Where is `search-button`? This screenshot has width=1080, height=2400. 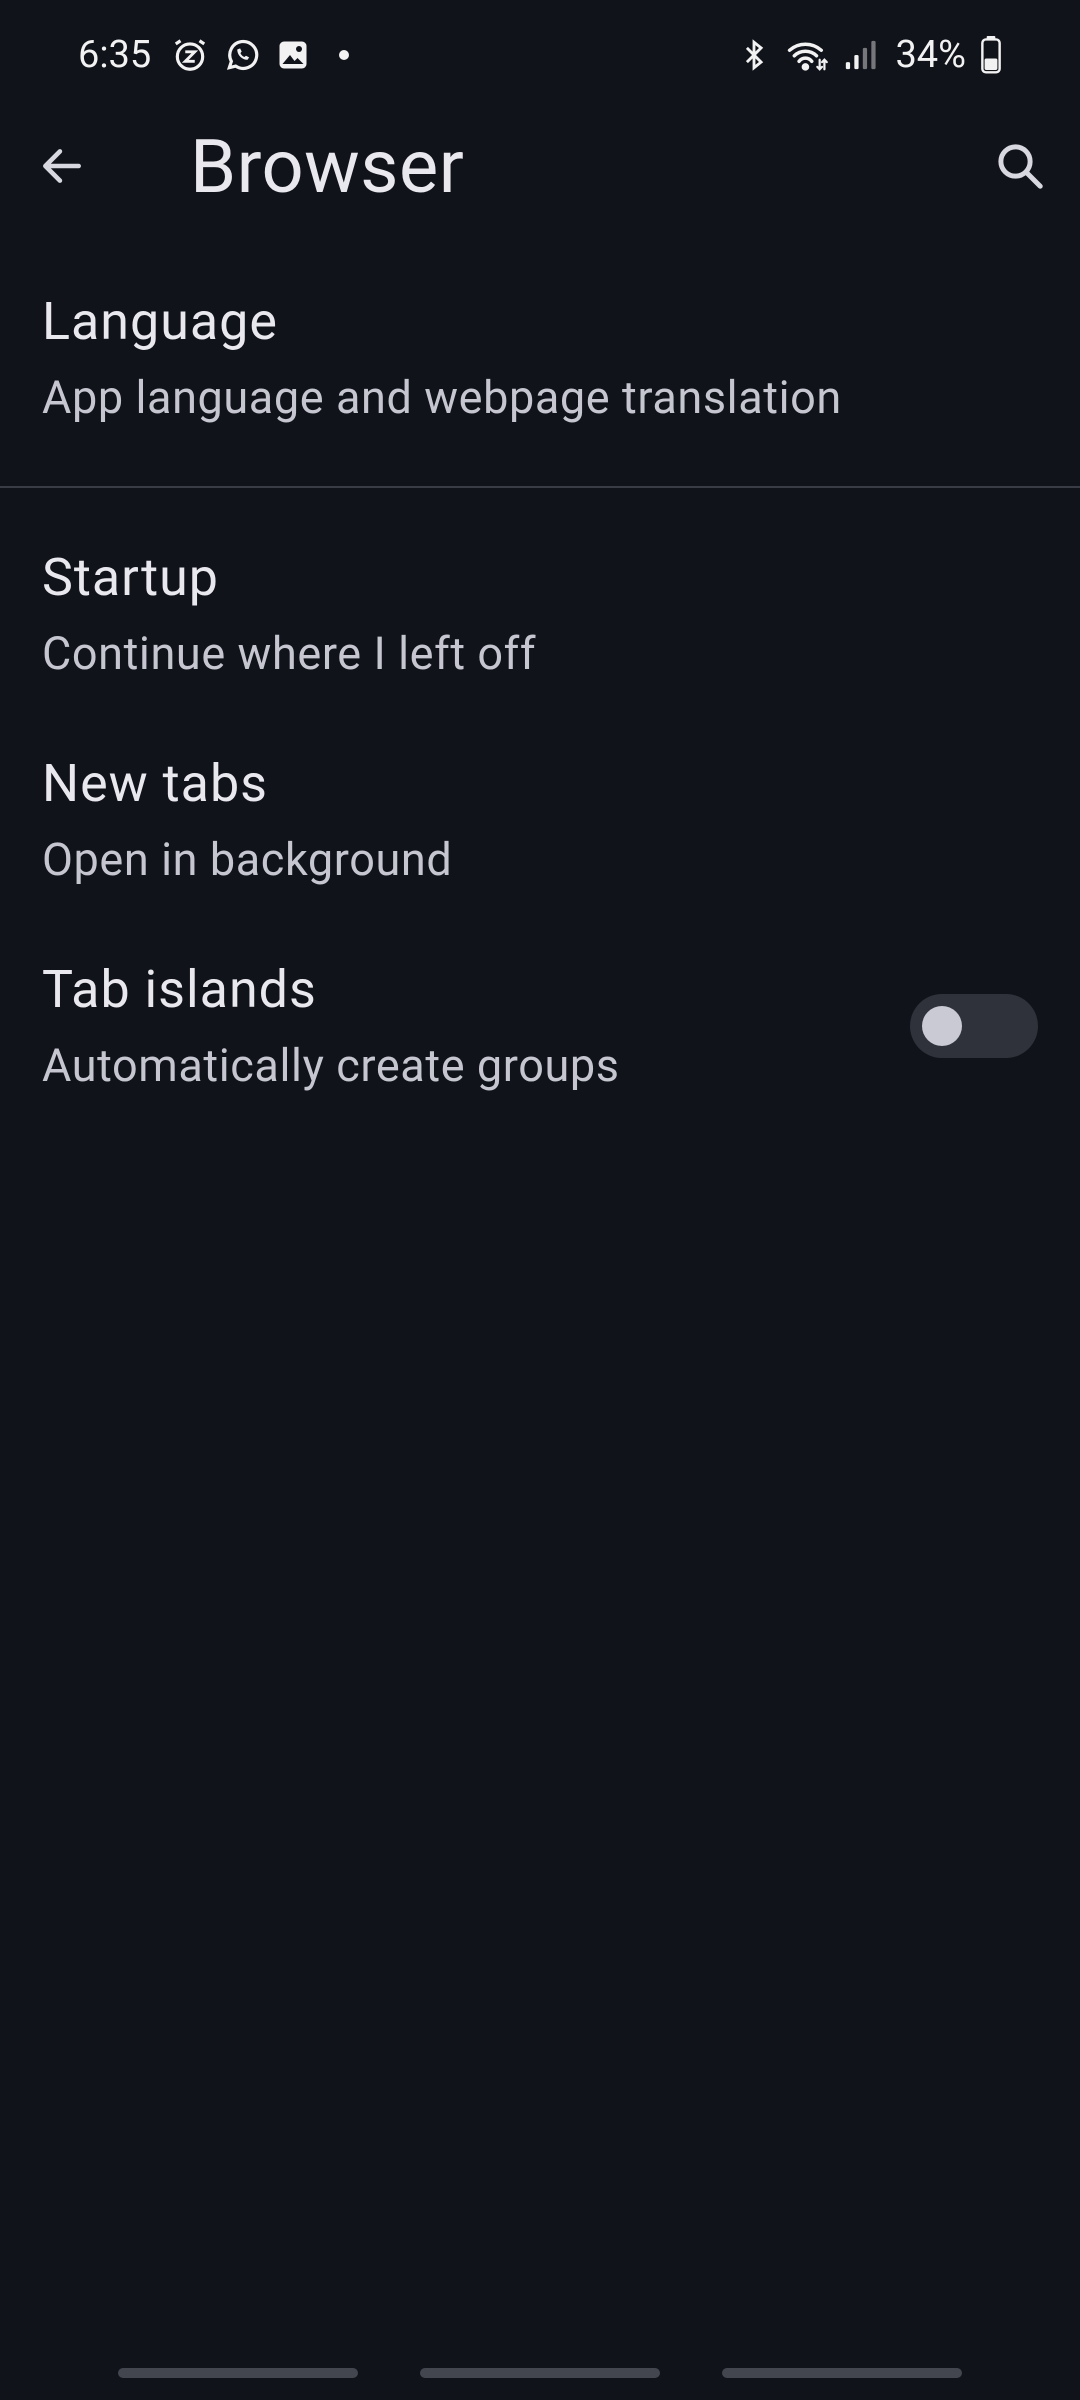 search-button is located at coordinates (1020, 168).